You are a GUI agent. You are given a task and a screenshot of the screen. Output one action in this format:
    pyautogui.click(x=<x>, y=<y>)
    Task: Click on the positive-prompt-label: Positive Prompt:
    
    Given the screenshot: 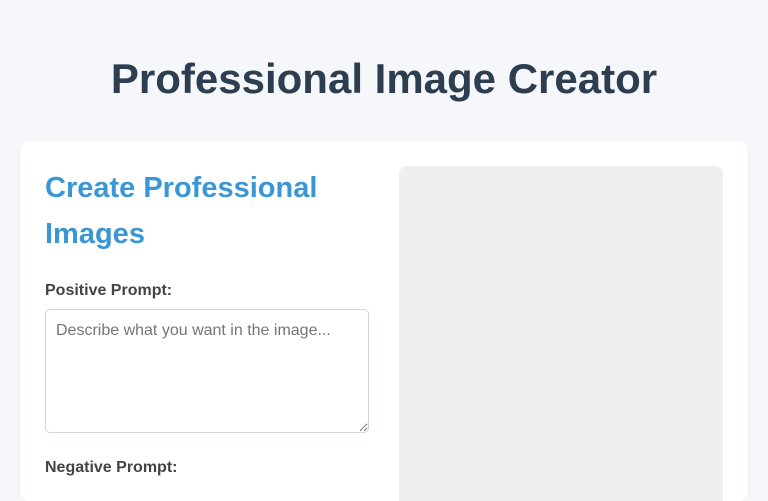 What is the action you would take?
    pyautogui.click(x=109, y=290)
    